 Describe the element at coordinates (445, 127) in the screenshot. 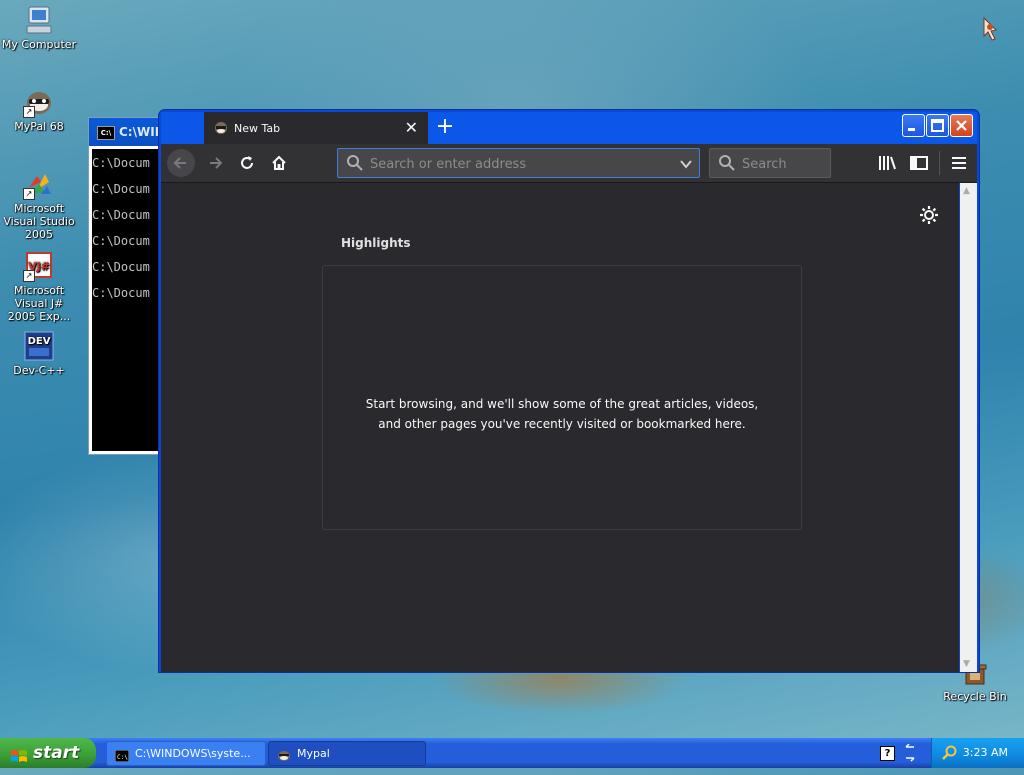

I see `new-tab-plus-icon: +` at that location.